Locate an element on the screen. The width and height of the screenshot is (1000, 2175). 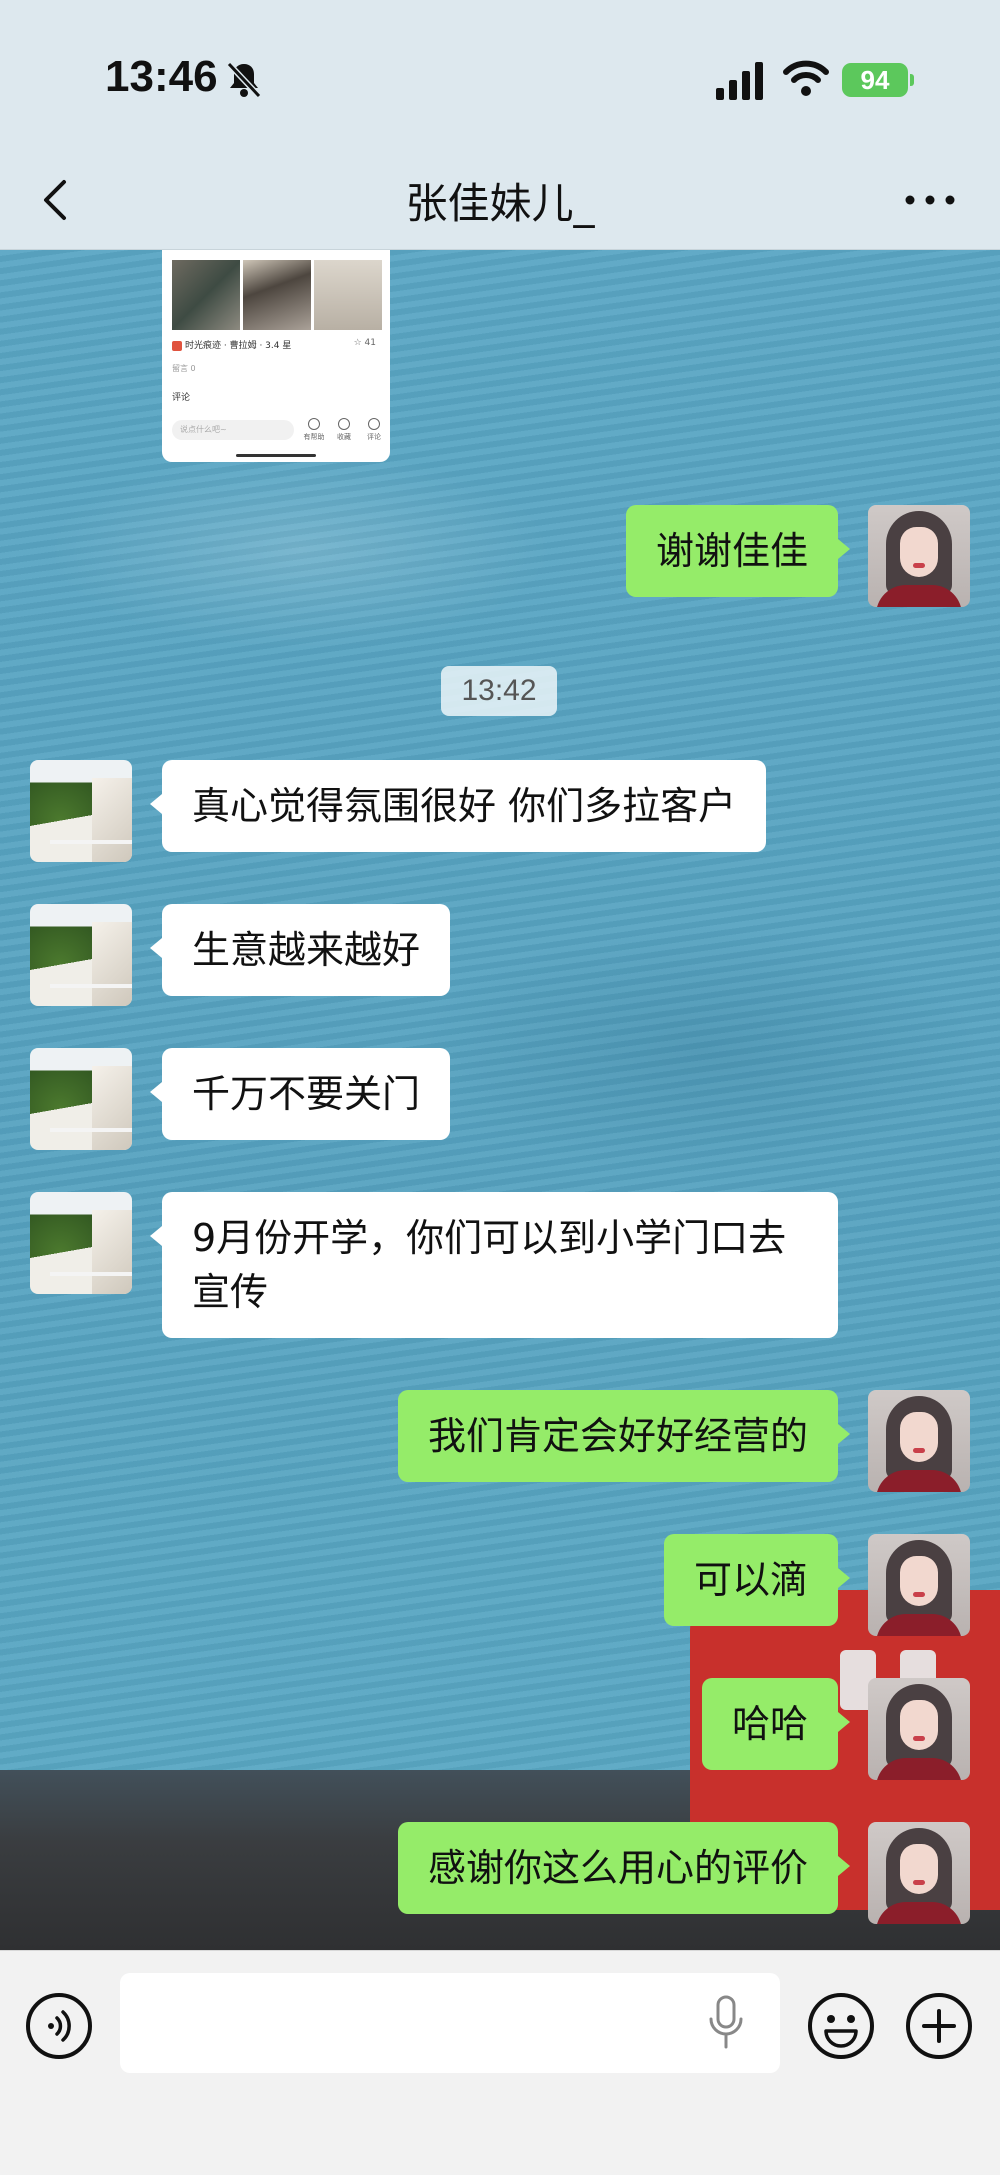
image-thumbnails is located at coordinates (277, 295).